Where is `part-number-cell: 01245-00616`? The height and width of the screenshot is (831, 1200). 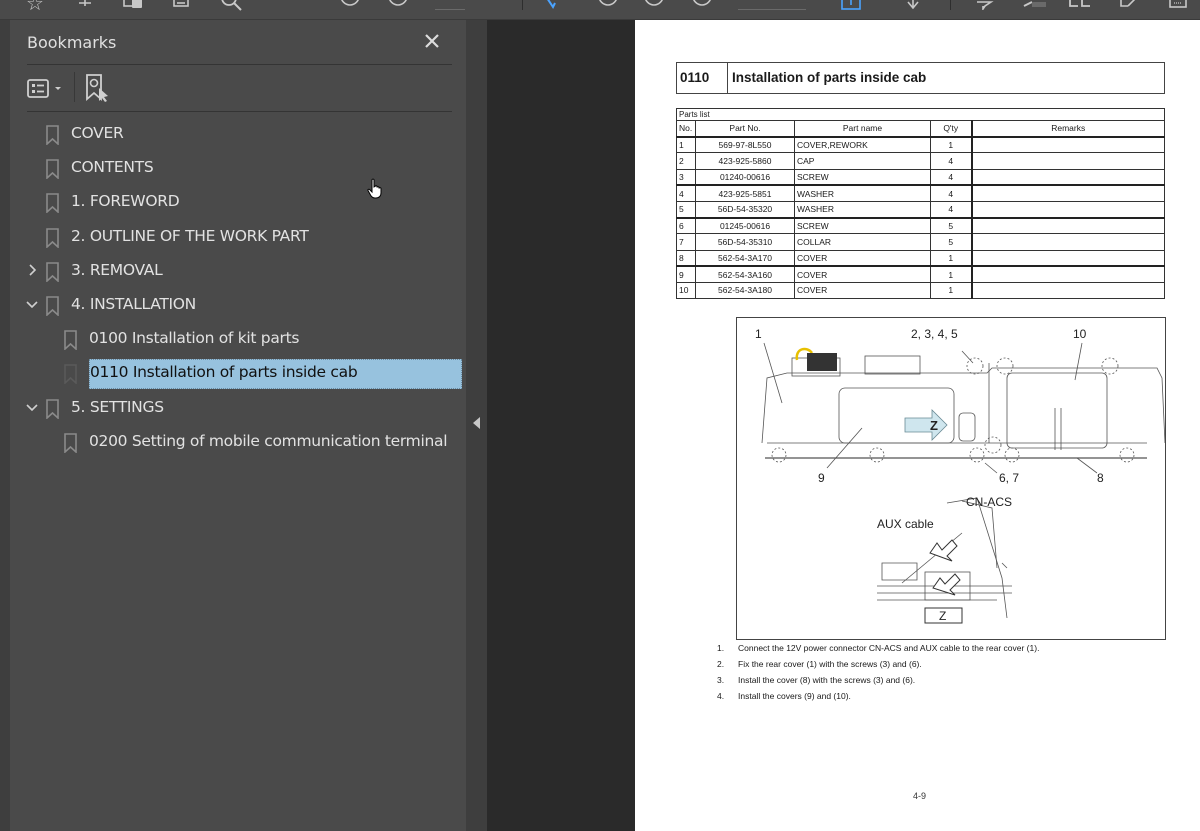 part-number-cell: 01245-00616 is located at coordinates (745, 225).